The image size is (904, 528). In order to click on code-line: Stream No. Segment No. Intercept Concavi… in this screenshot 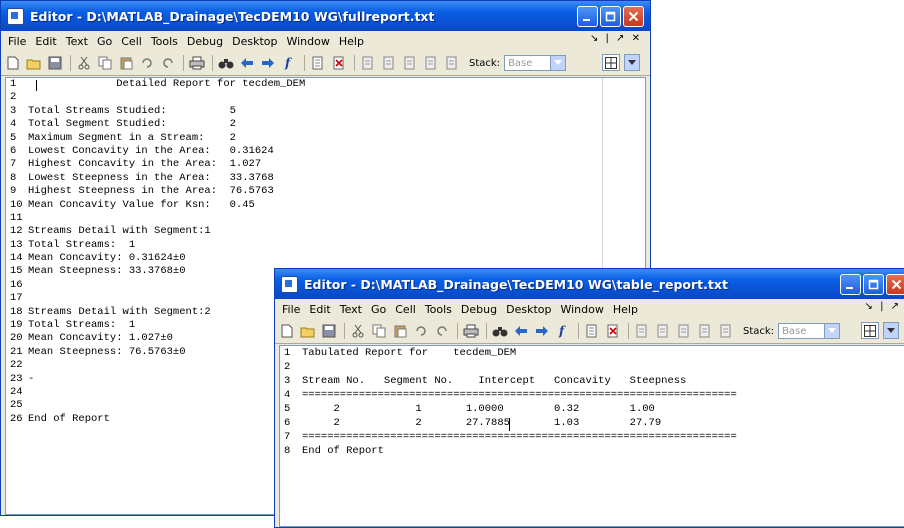, I will do `click(603, 381)`.